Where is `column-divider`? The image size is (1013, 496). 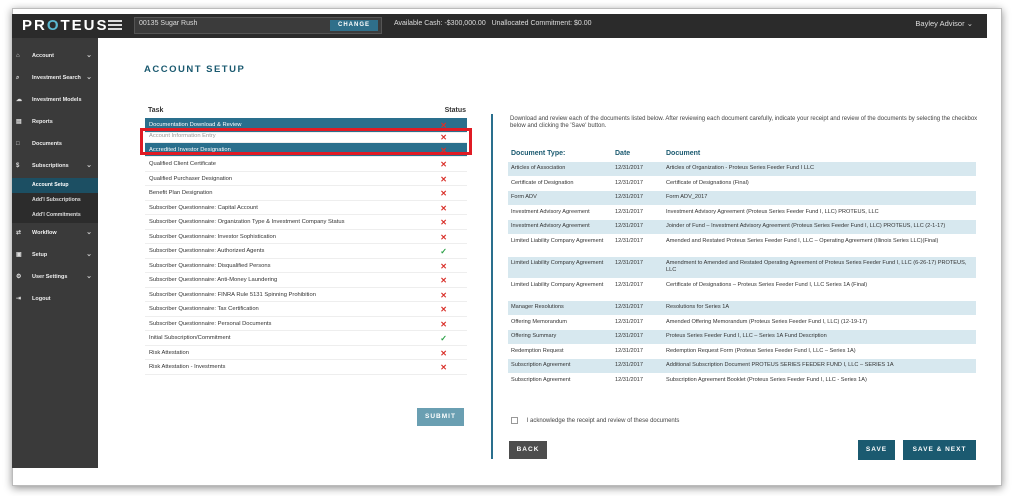
column-divider is located at coordinates (492, 286).